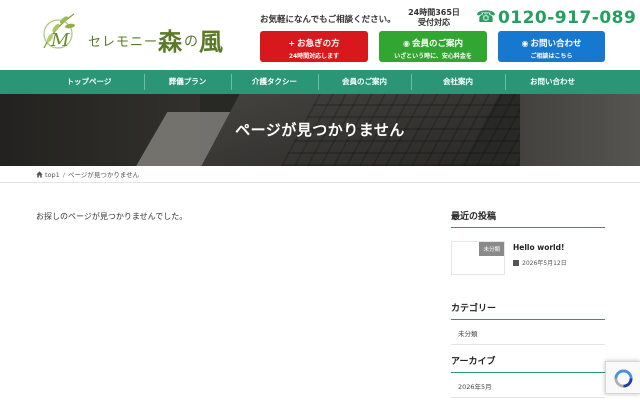 The image size is (640, 400). I want to click on nav-item-contact: お問い合わせ, so click(552, 82).